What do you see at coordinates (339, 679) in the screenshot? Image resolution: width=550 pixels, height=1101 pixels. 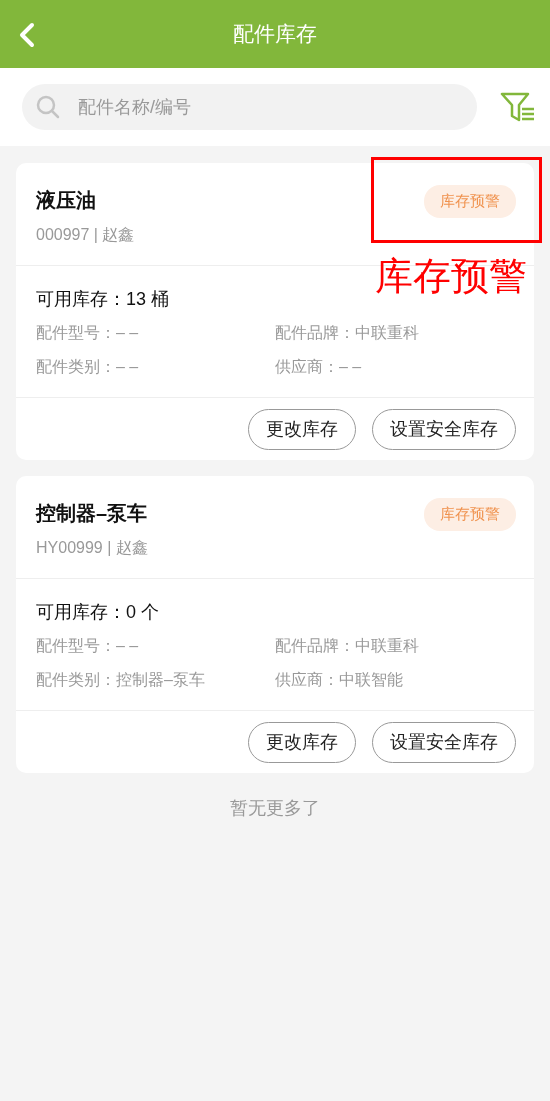 I see `part-field: 供应商：中联智能` at bounding box center [339, 679].